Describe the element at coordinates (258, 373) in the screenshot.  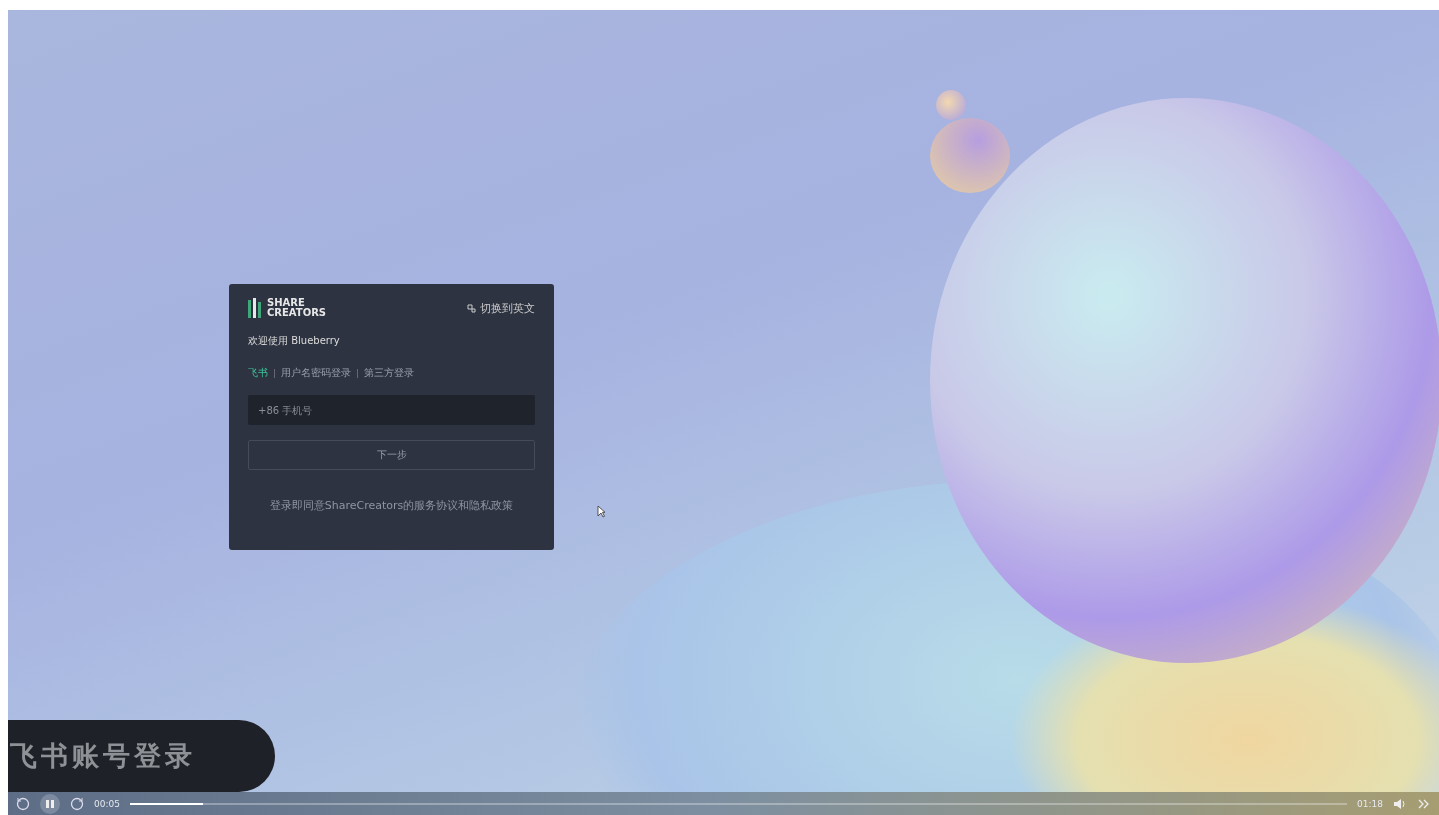
I see `login-tab: 飞书` at that location.